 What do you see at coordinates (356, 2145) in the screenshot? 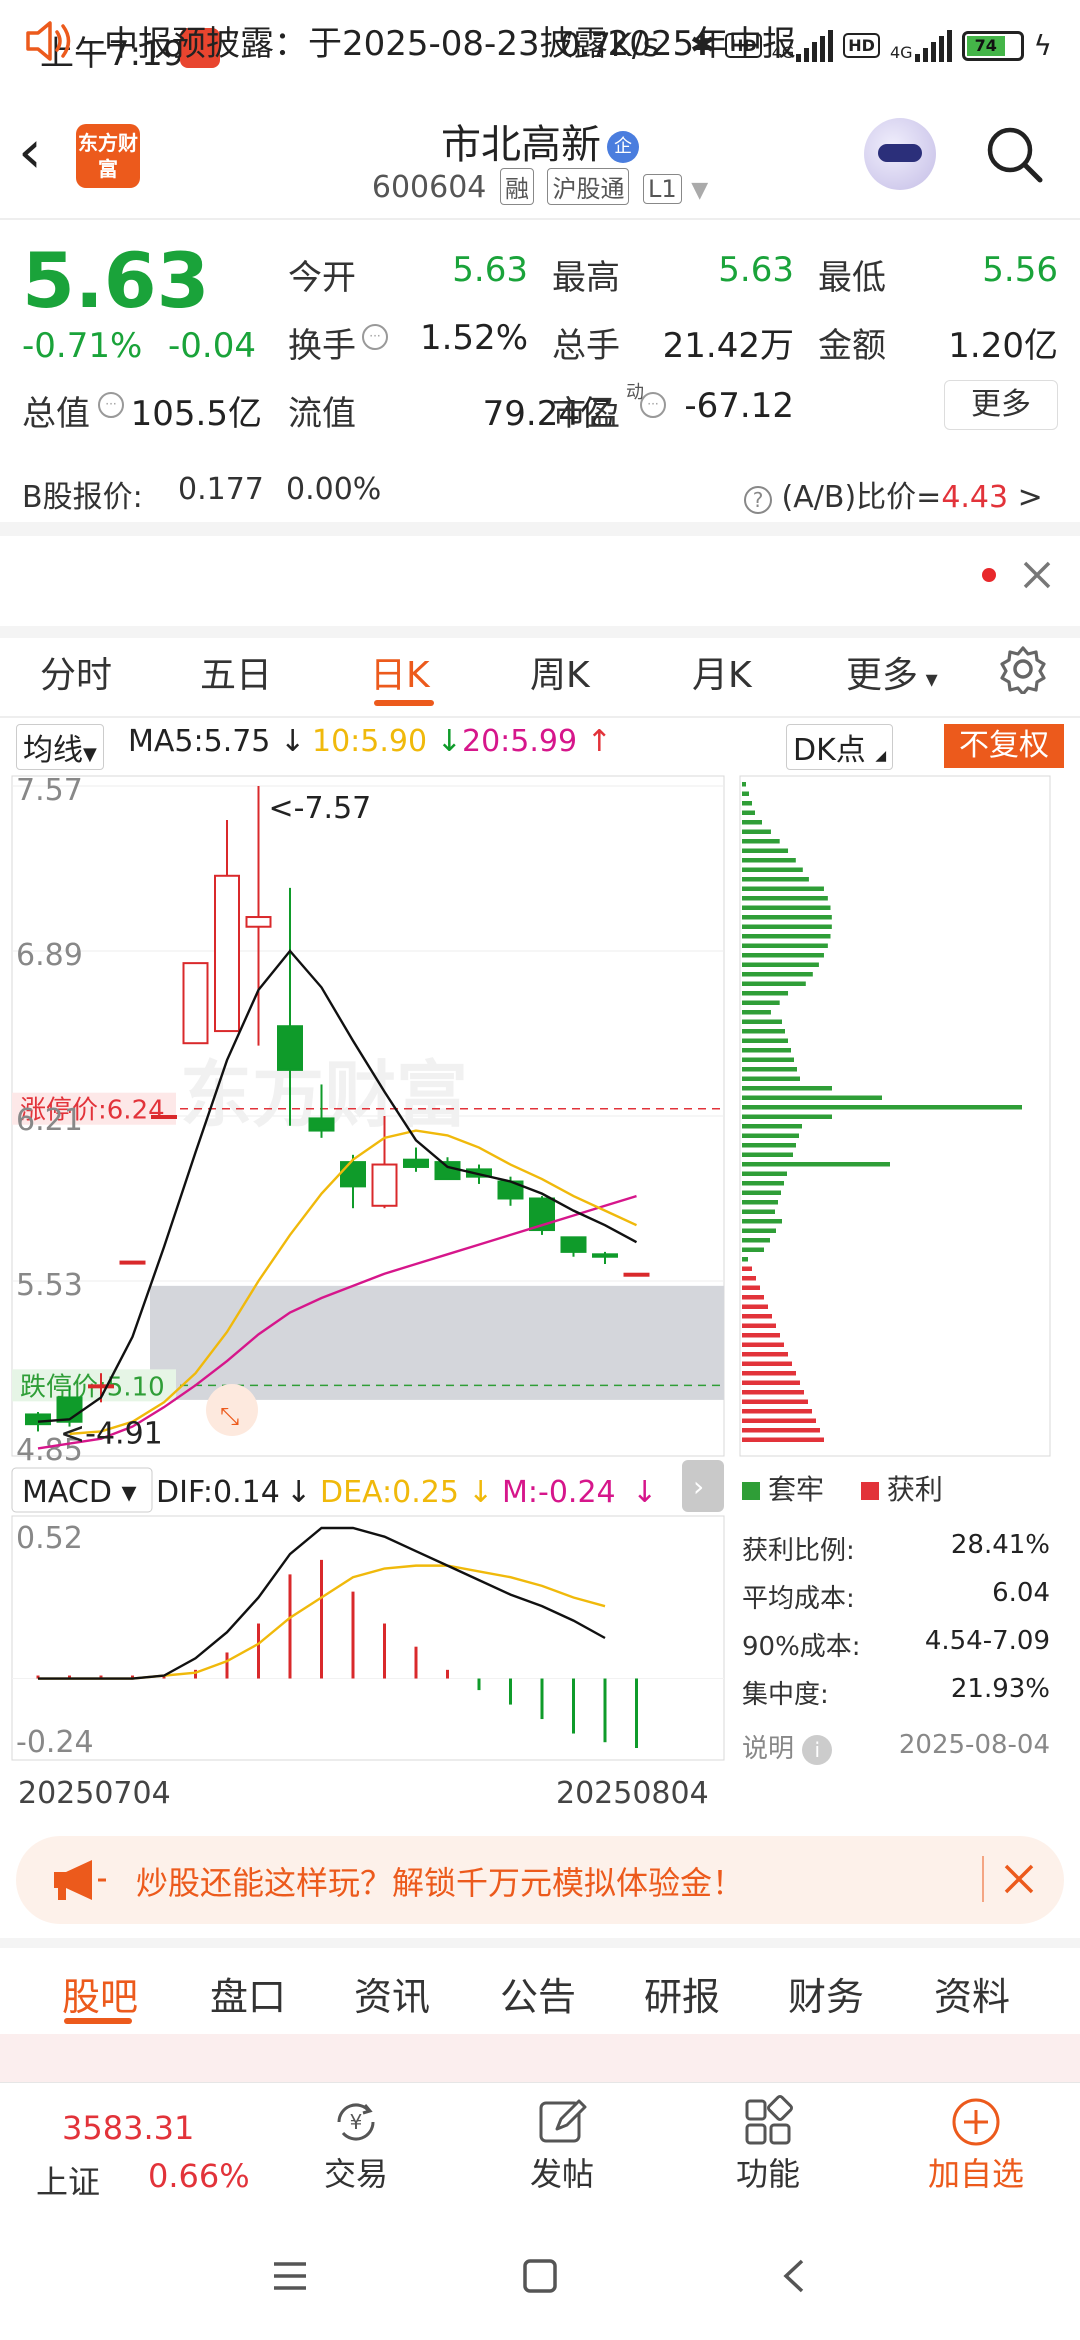
I see `nav-trade: ¥ 交易` at bounding box center [356, 2145].